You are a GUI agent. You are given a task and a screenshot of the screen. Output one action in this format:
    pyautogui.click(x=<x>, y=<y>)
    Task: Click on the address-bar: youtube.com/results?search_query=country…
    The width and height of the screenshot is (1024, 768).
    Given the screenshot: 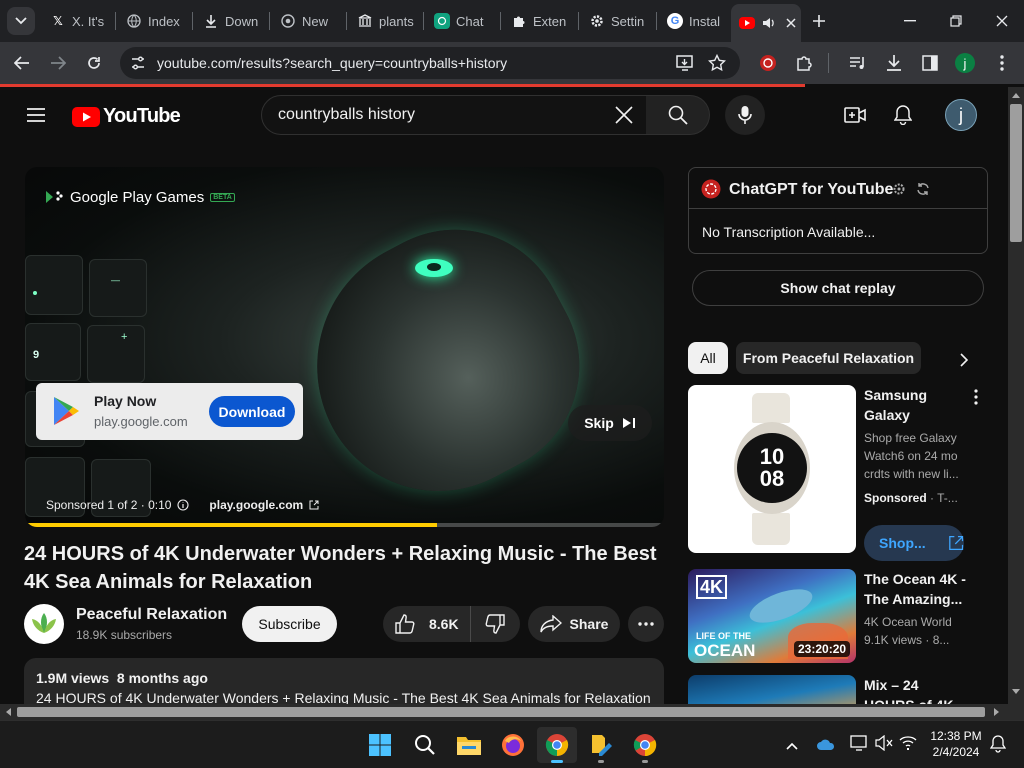 What is the action you would take?
    pyautogui.click(x=430, y=63)
    